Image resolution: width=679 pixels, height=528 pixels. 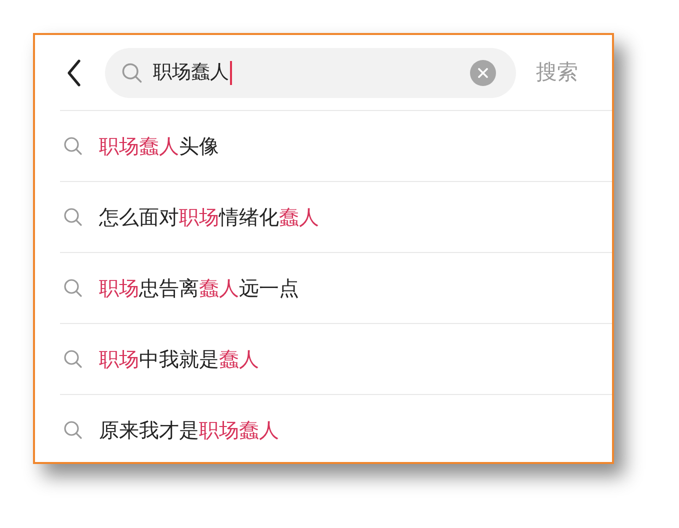 I want to click on suggestion-text: 怎么面对职场情绪化蠢人, so click(x=209, y=217).